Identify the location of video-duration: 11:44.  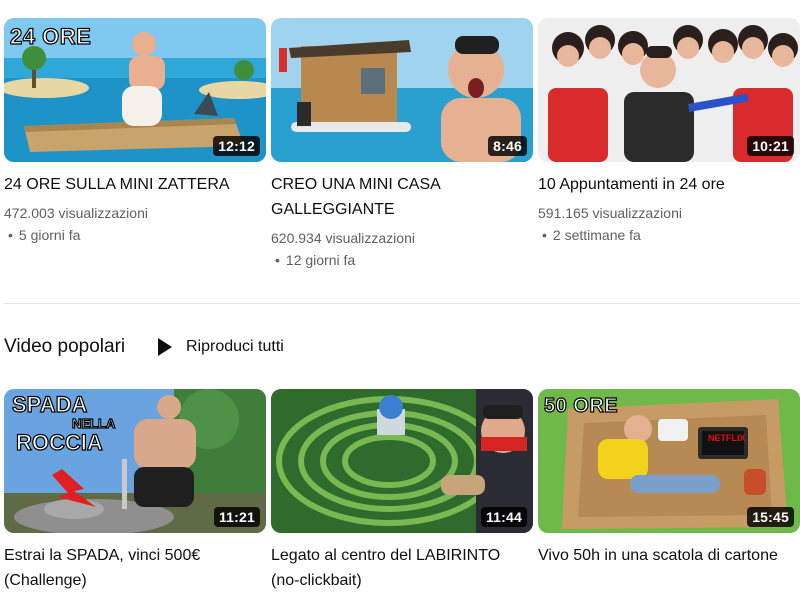
(503, 517).